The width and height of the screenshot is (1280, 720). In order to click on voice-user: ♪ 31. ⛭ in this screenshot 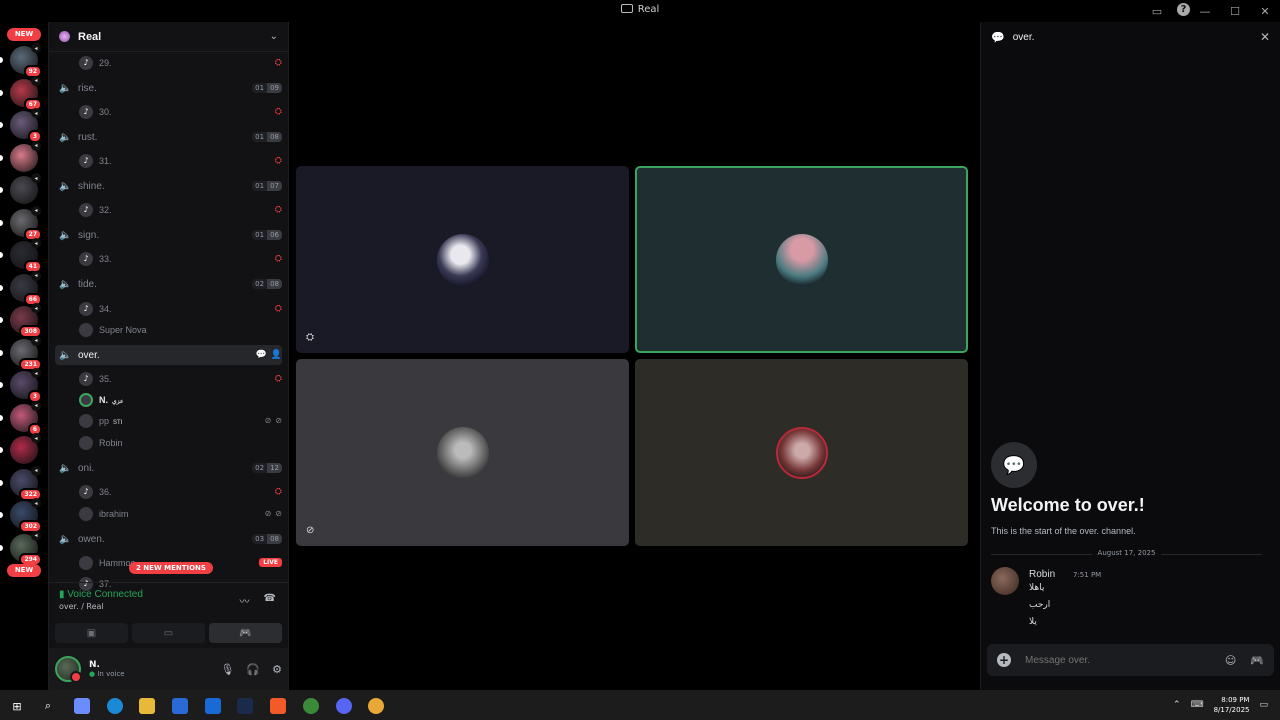, I will do `click(168, 160)`.